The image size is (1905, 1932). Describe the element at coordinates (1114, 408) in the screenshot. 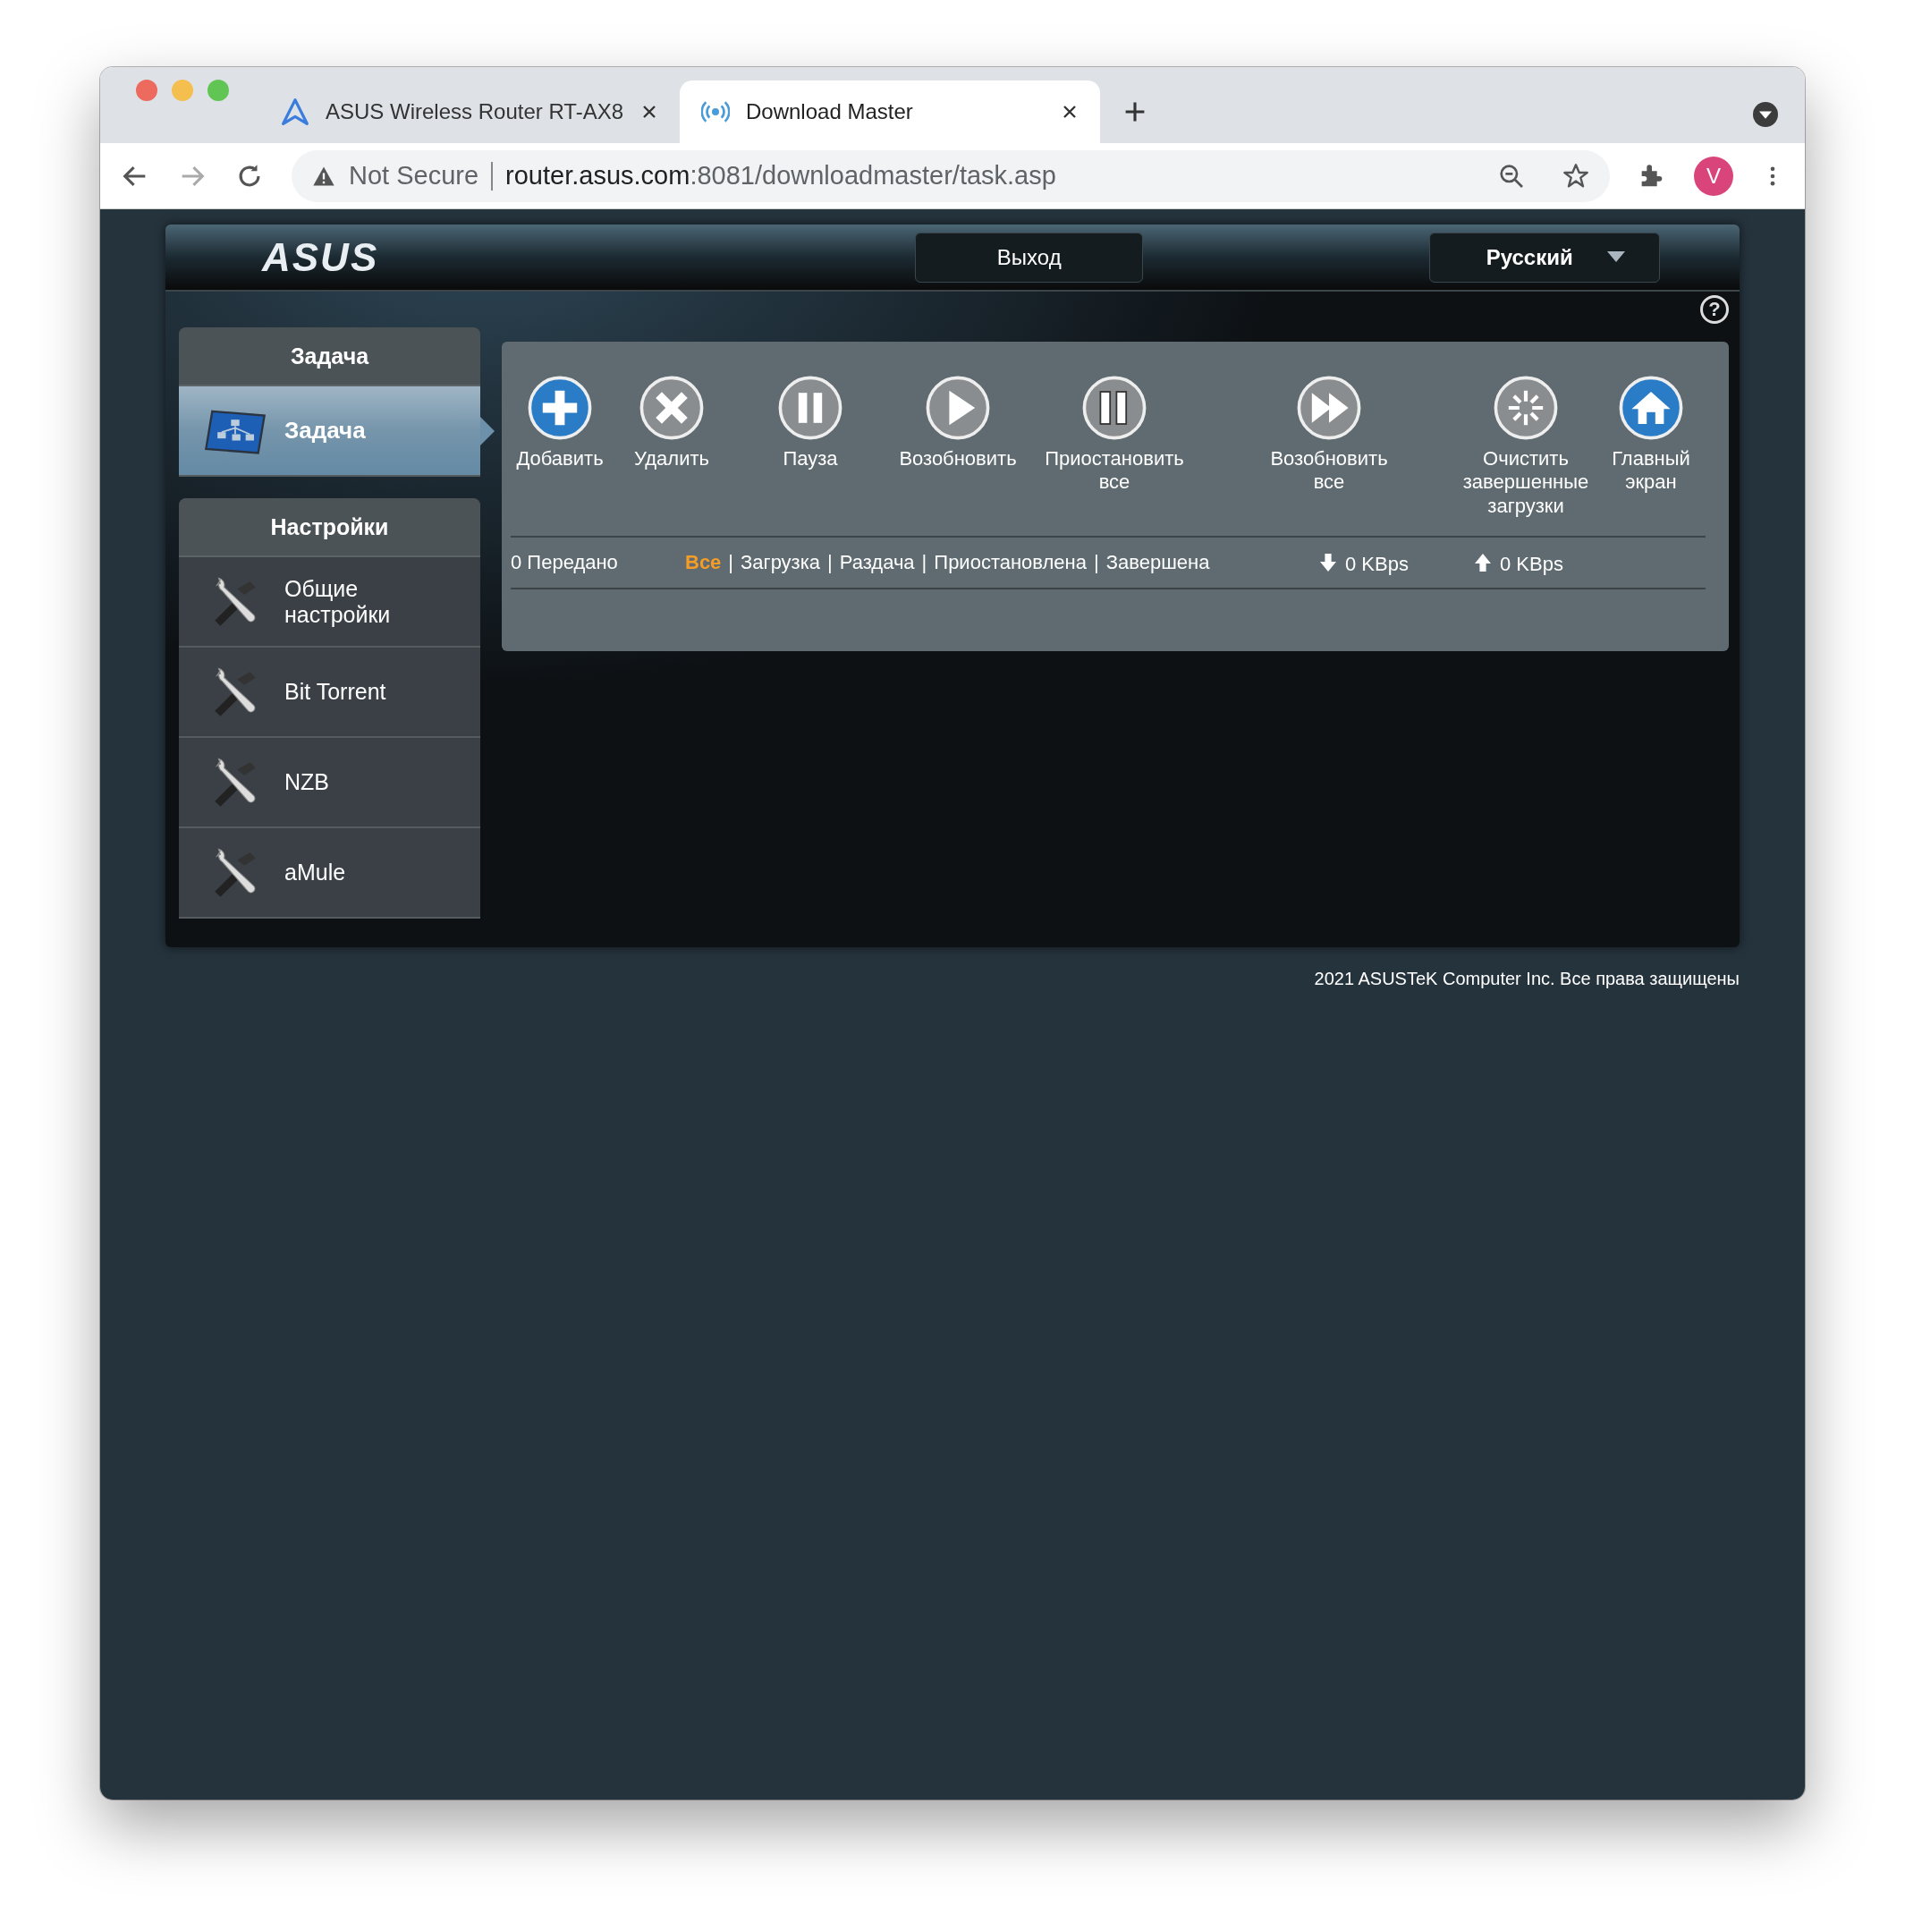

I see `pause-all-icon` at that location.